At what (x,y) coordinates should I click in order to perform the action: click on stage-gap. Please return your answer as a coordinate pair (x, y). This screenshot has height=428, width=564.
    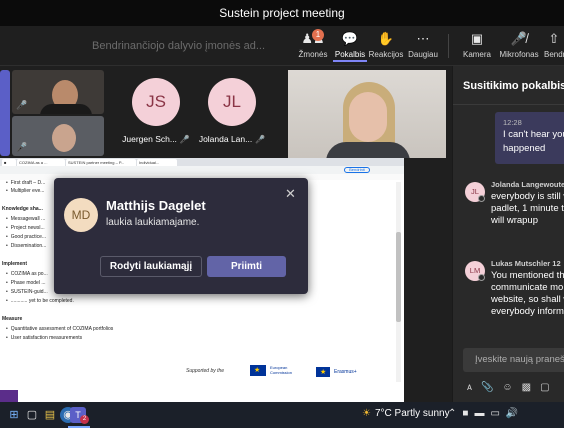
    Looking at the image, I should click on (428, 280).